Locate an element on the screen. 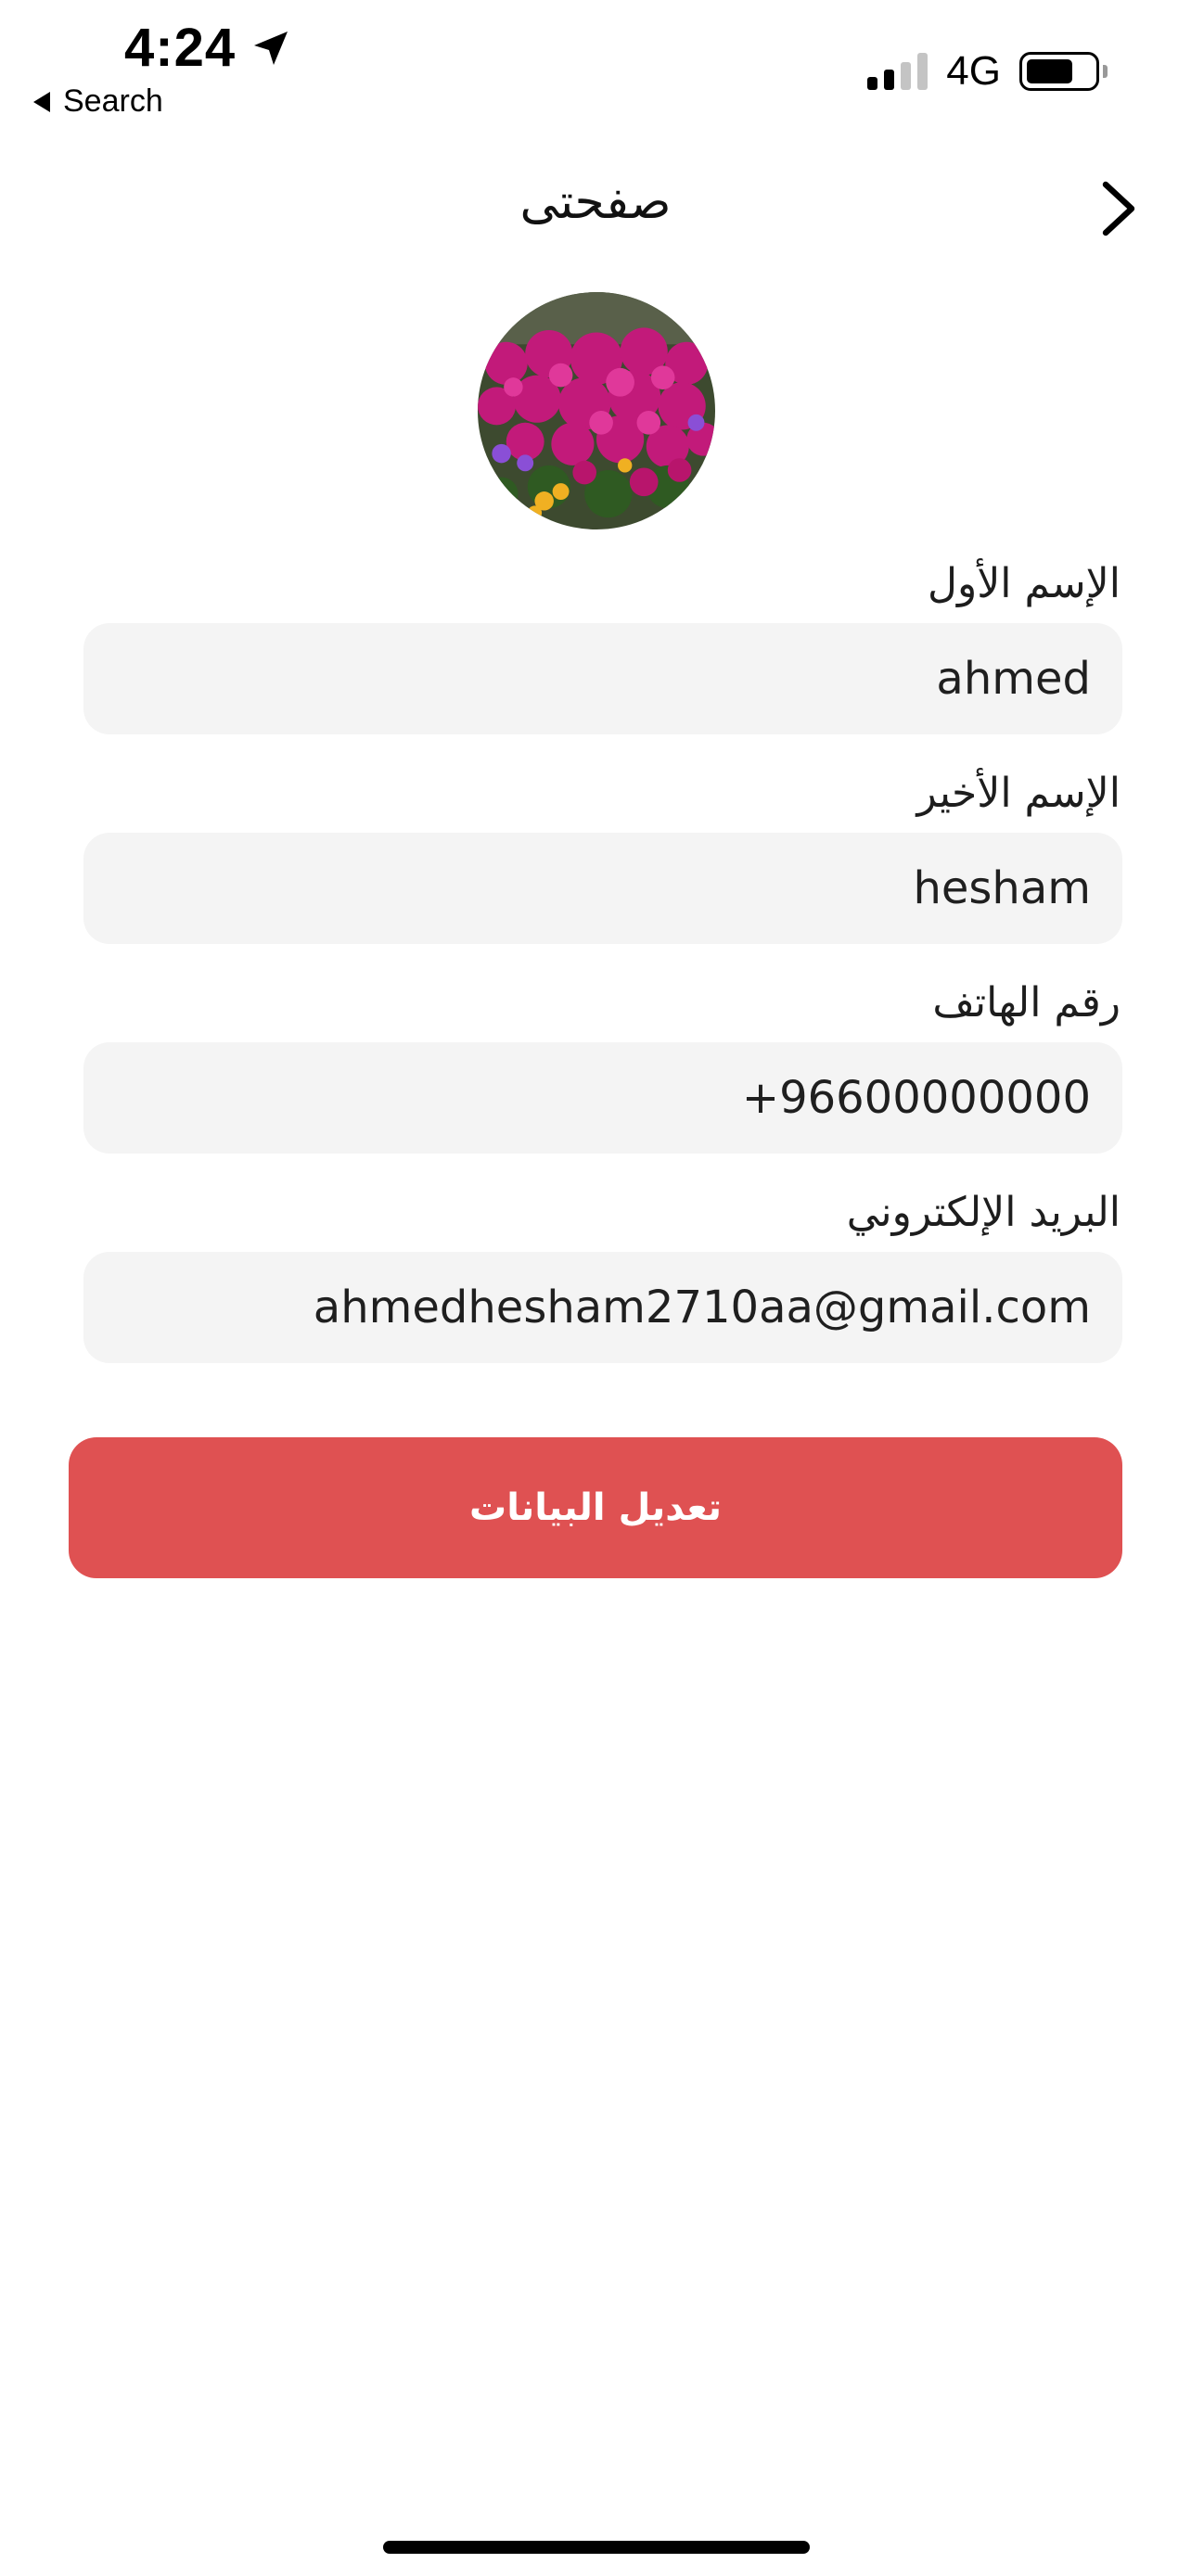 Image resolution: width=1191 pixels, height=2576 pixels. network-type: 4G is located at coordinates (973, 71).